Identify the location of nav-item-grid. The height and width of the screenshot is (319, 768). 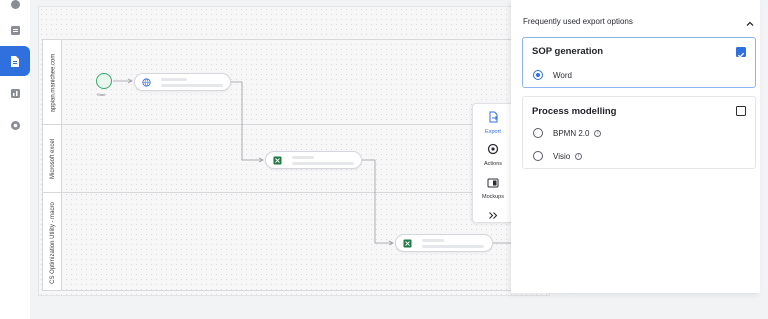
(15, 30).